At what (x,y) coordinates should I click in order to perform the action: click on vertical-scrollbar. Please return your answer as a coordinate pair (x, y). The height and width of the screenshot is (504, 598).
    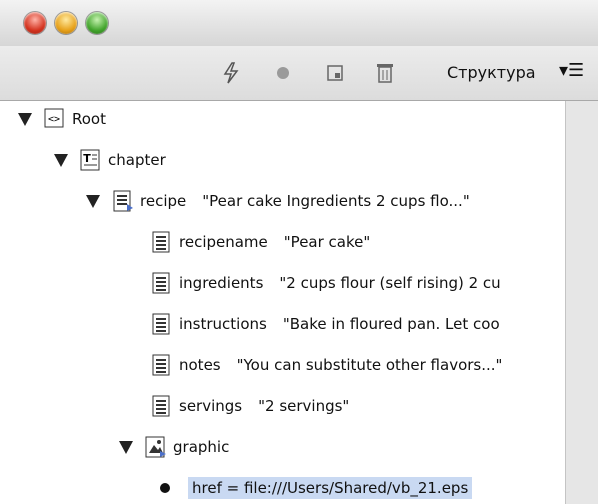
    Looking at the image, I should click on (581, 302).